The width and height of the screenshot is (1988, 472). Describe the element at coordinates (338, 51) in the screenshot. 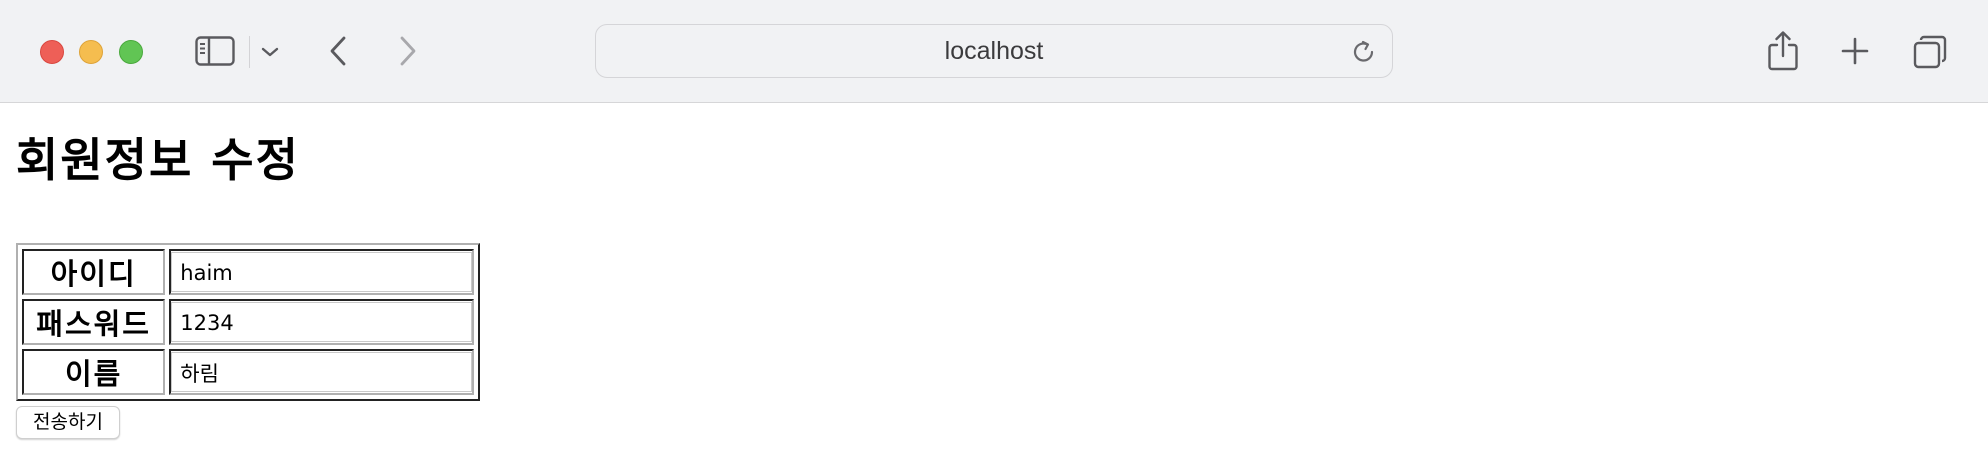

I see `back-arrow-icon` at that location.